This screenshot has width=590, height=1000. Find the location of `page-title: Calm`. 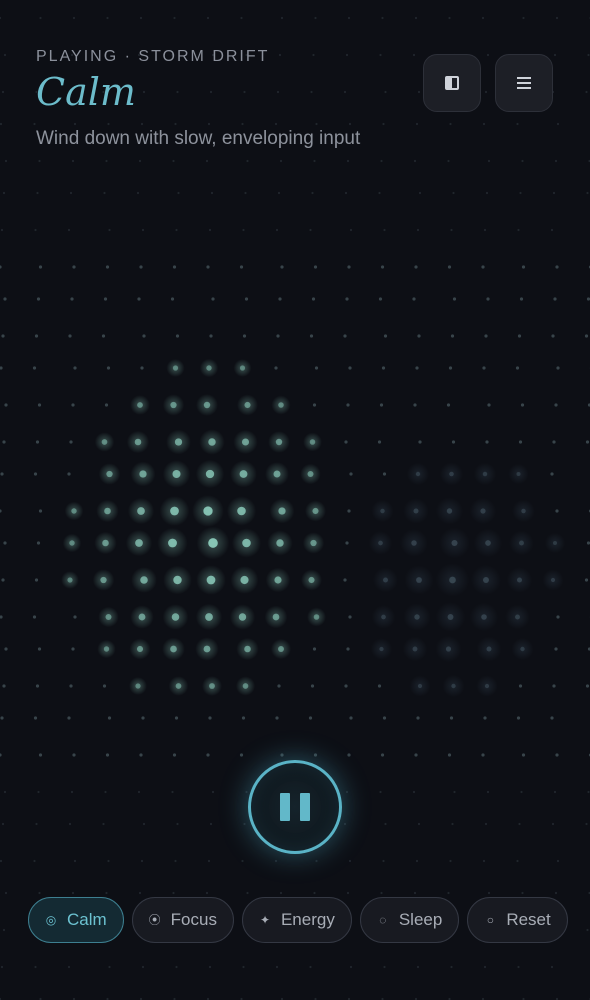

page-title: Calm is located at coordinates (86, 92).